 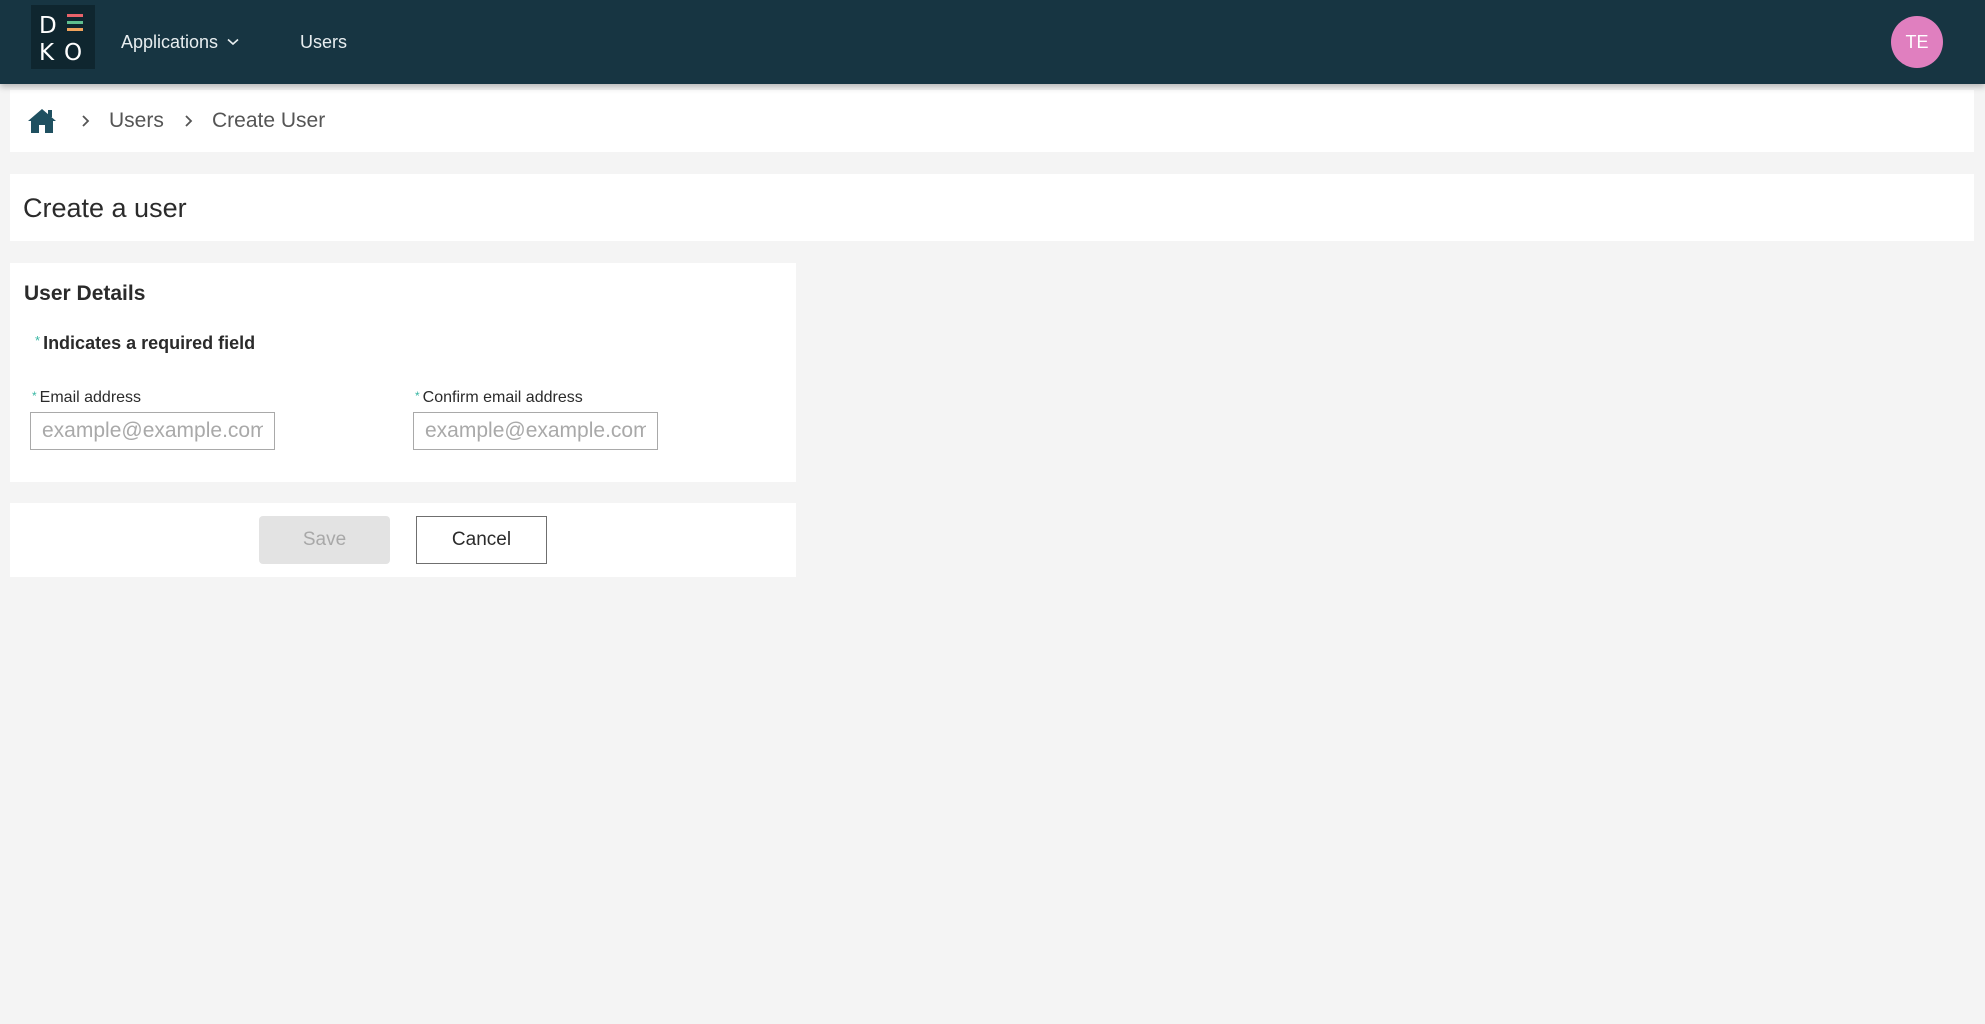 I want to click on confirm-email-label: * Confirm email address, so click(x=499, y=398).